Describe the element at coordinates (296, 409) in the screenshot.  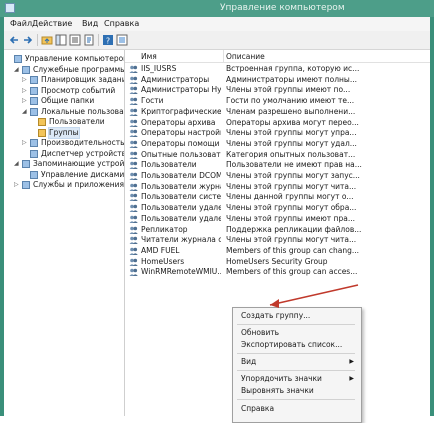
I see `menu-item-help: Справка` at that location.